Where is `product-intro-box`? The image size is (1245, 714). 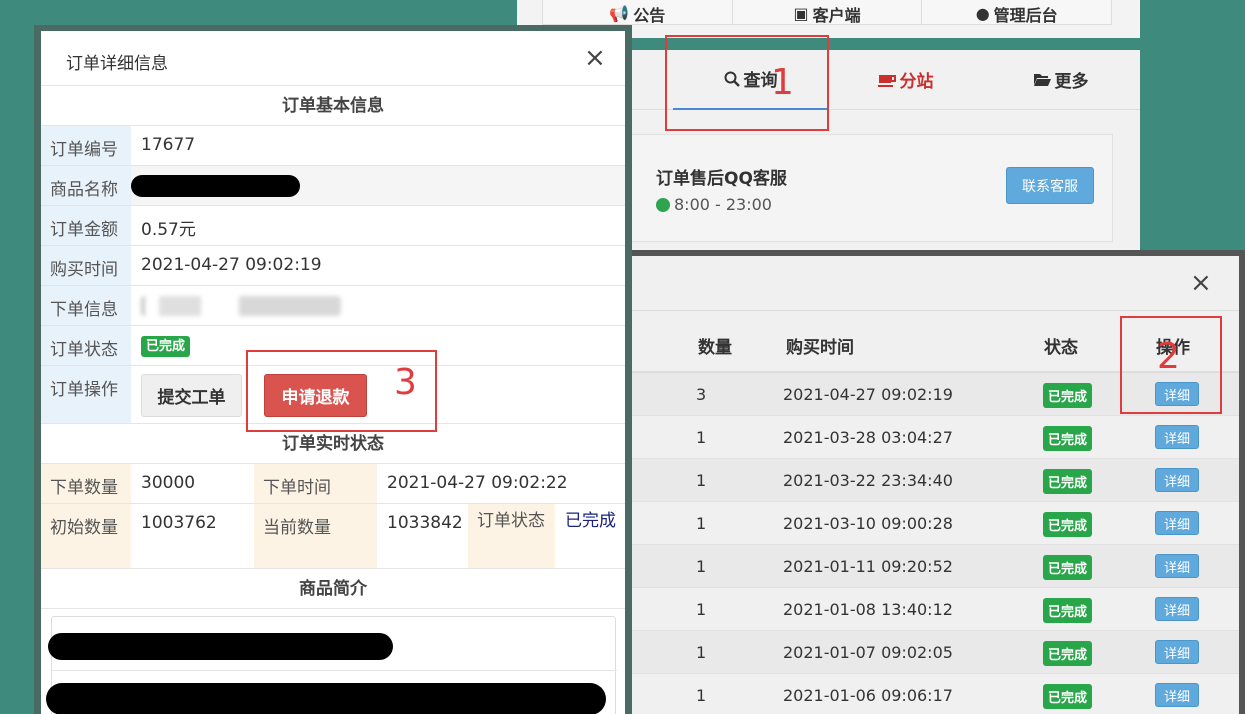
product-intro-box is located at coordinates (331, 665).